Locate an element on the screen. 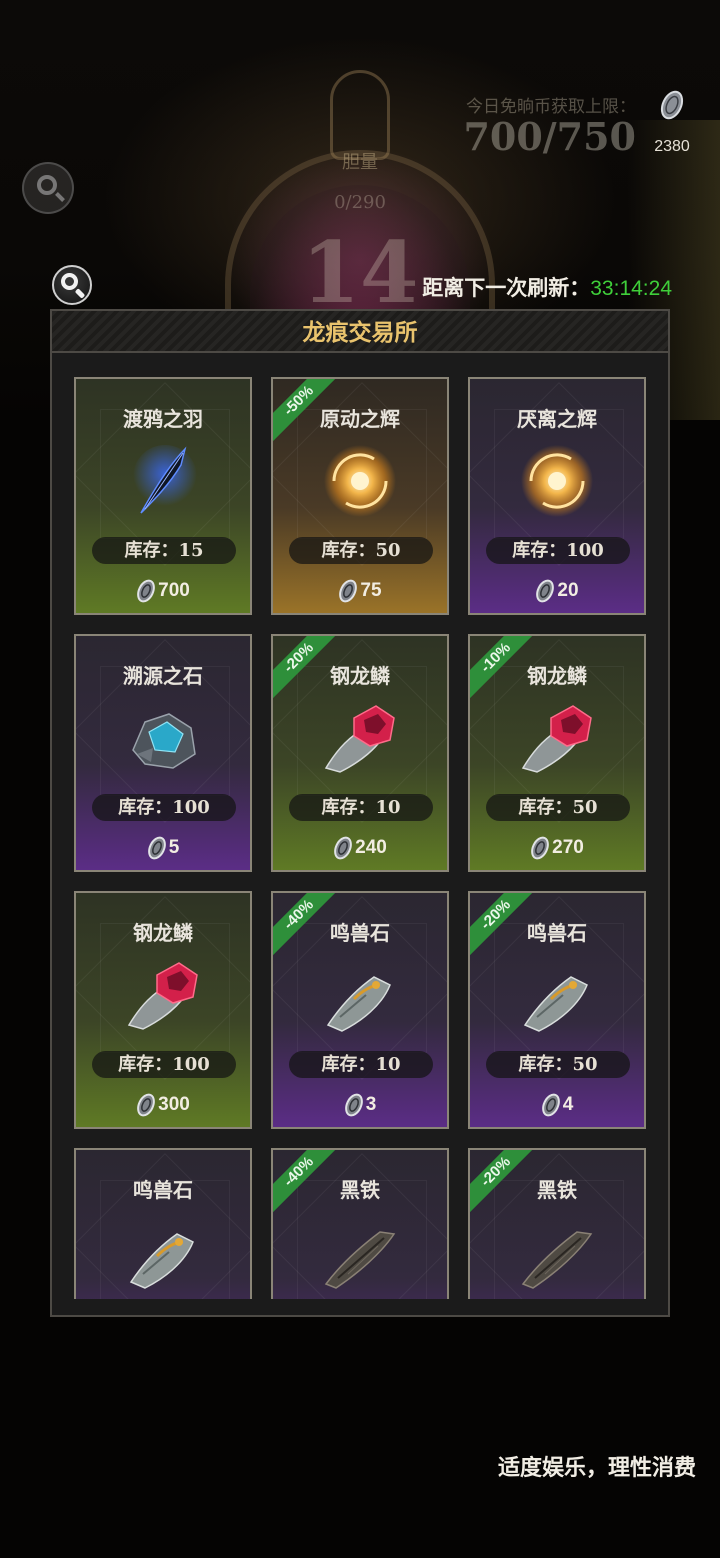  item-price: 4 is located at coordinates (557, 1106).